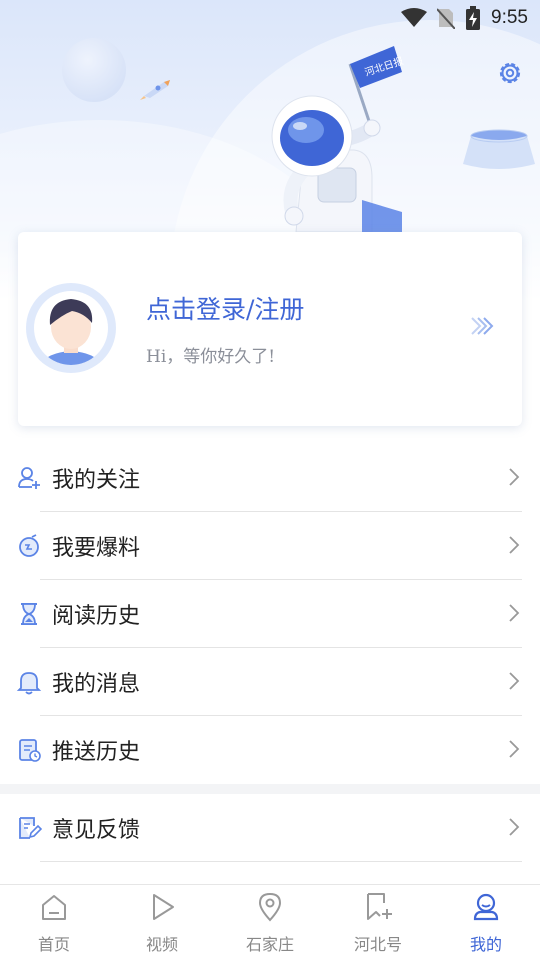 The height and width of the screenshot is (961, 540). I want to click on menu-item-label: 推送历史, so click(96, 752).